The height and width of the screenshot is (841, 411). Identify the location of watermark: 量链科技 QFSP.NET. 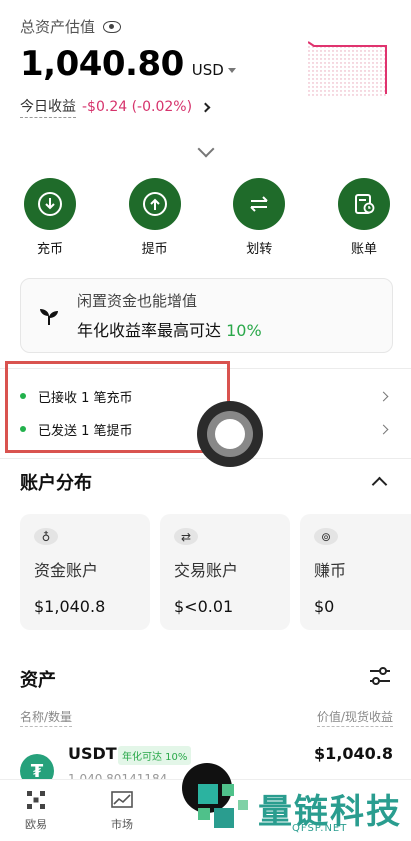
(301, 809).